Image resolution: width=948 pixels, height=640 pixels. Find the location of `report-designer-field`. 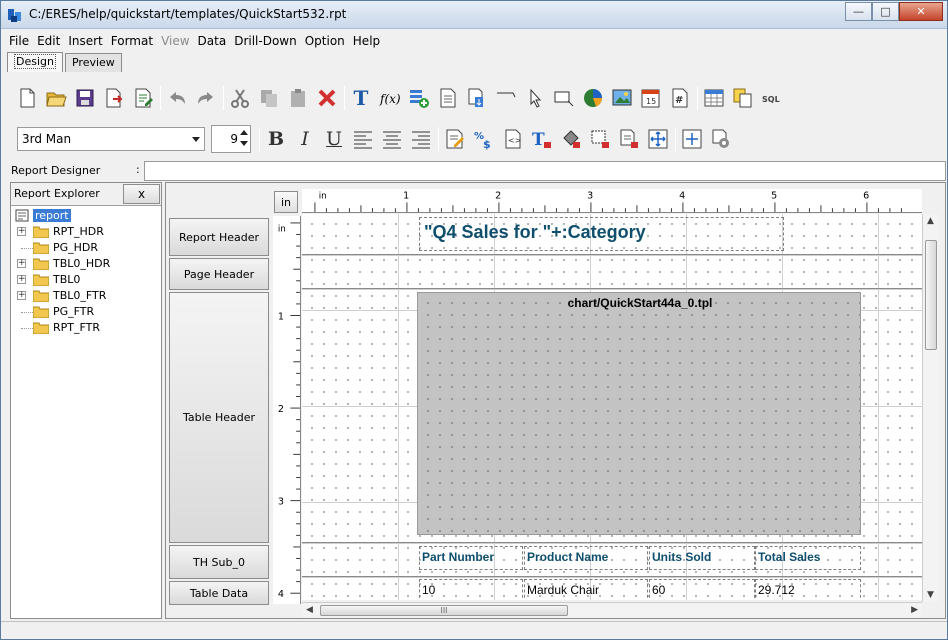

report-designer-field is located at coordinates (545, 171).